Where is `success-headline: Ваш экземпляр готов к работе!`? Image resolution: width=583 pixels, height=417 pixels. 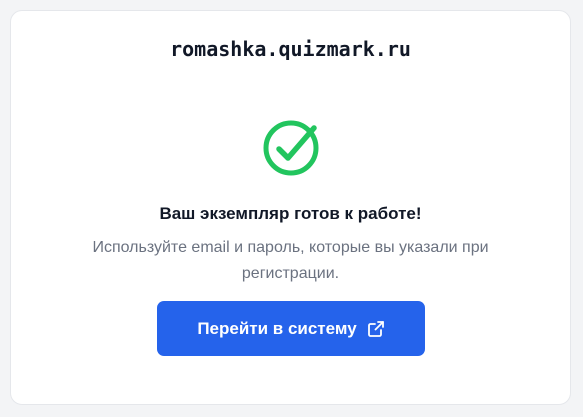 success-headline: Ваш экземпляр готов к работе! is located at coordinates (290, 213).